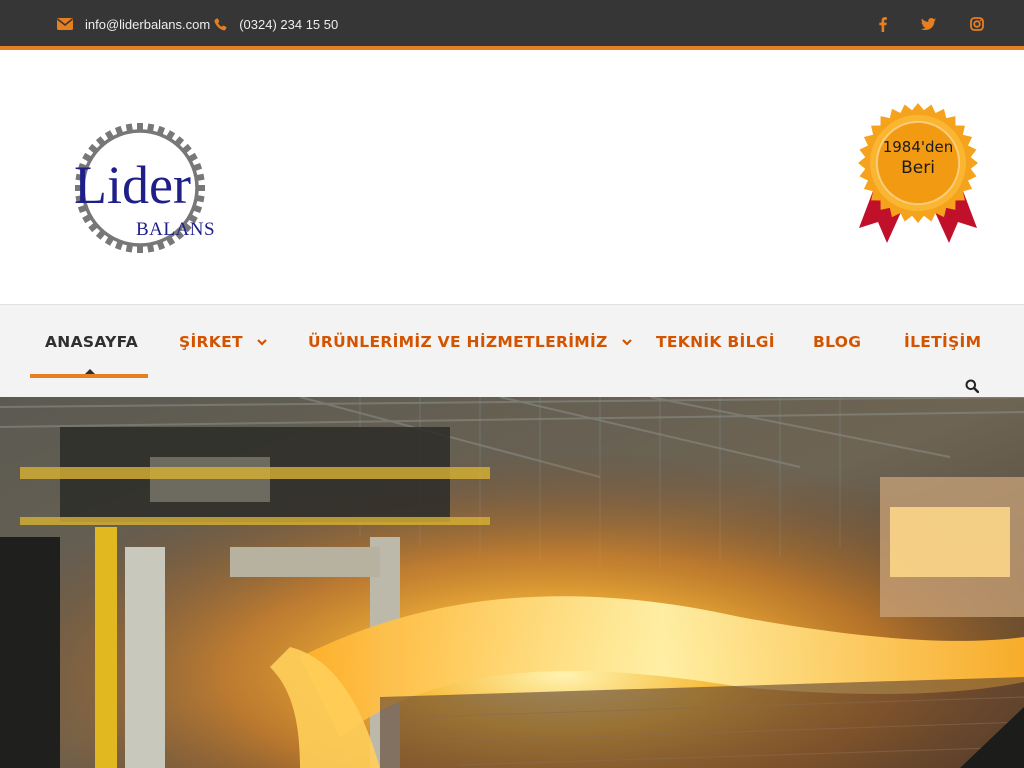  Describe the element at coordinates (211, 342) in the screenshot. I see `nav-item-label: ŞİRKET` at that location.